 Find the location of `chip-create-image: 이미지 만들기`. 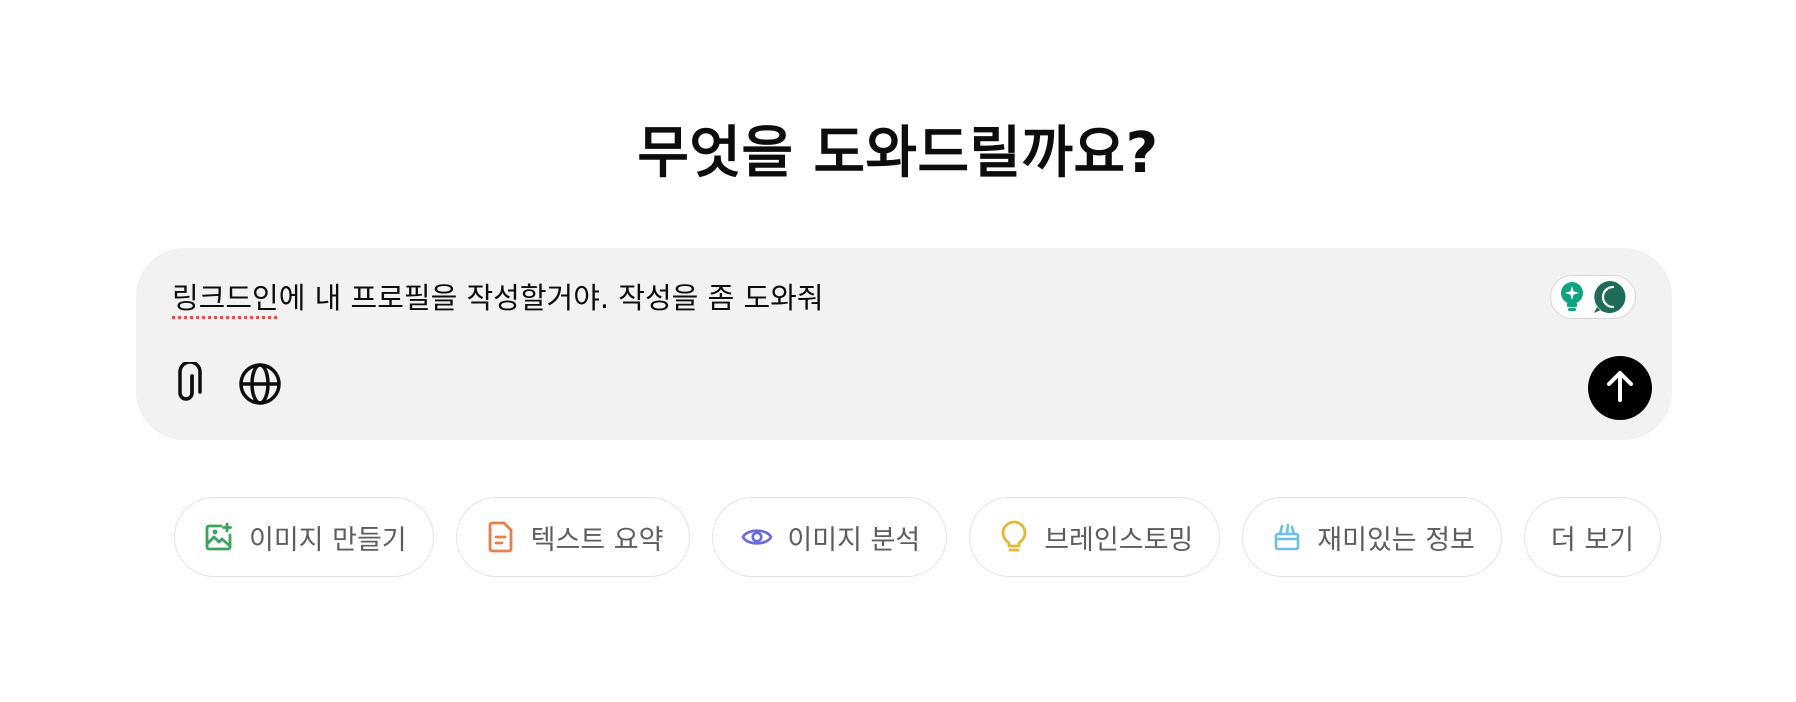

chip-create-image: 이미지 만들기 is located at coordinates (304, 537).